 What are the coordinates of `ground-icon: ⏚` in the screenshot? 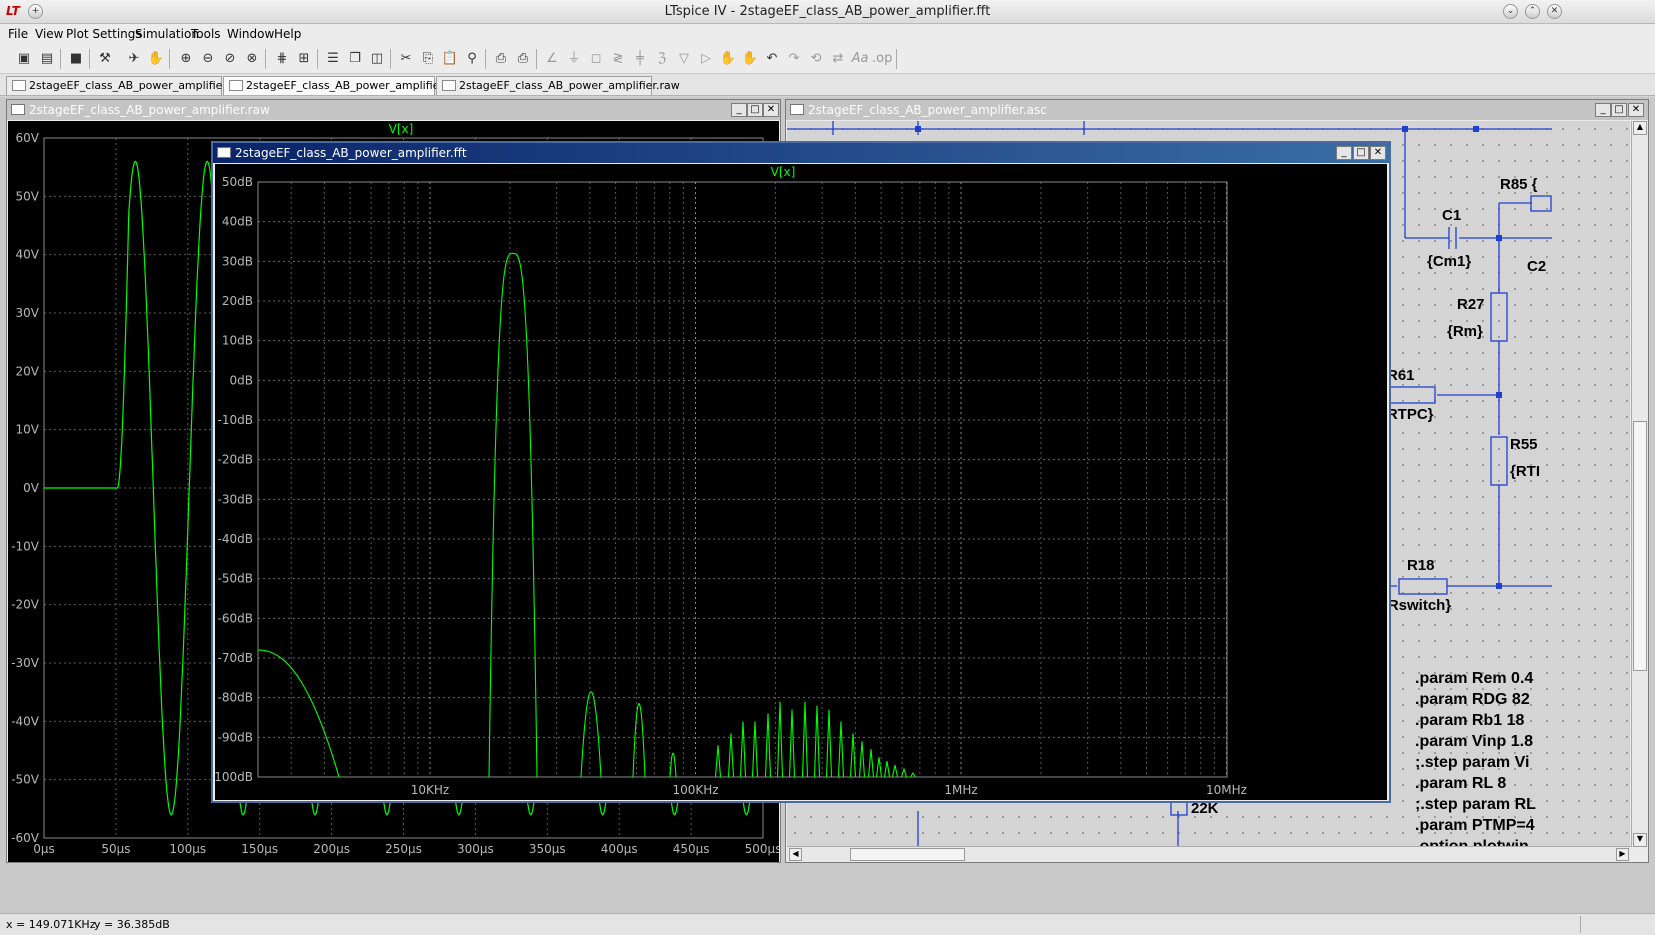 It's located at (574, 59).